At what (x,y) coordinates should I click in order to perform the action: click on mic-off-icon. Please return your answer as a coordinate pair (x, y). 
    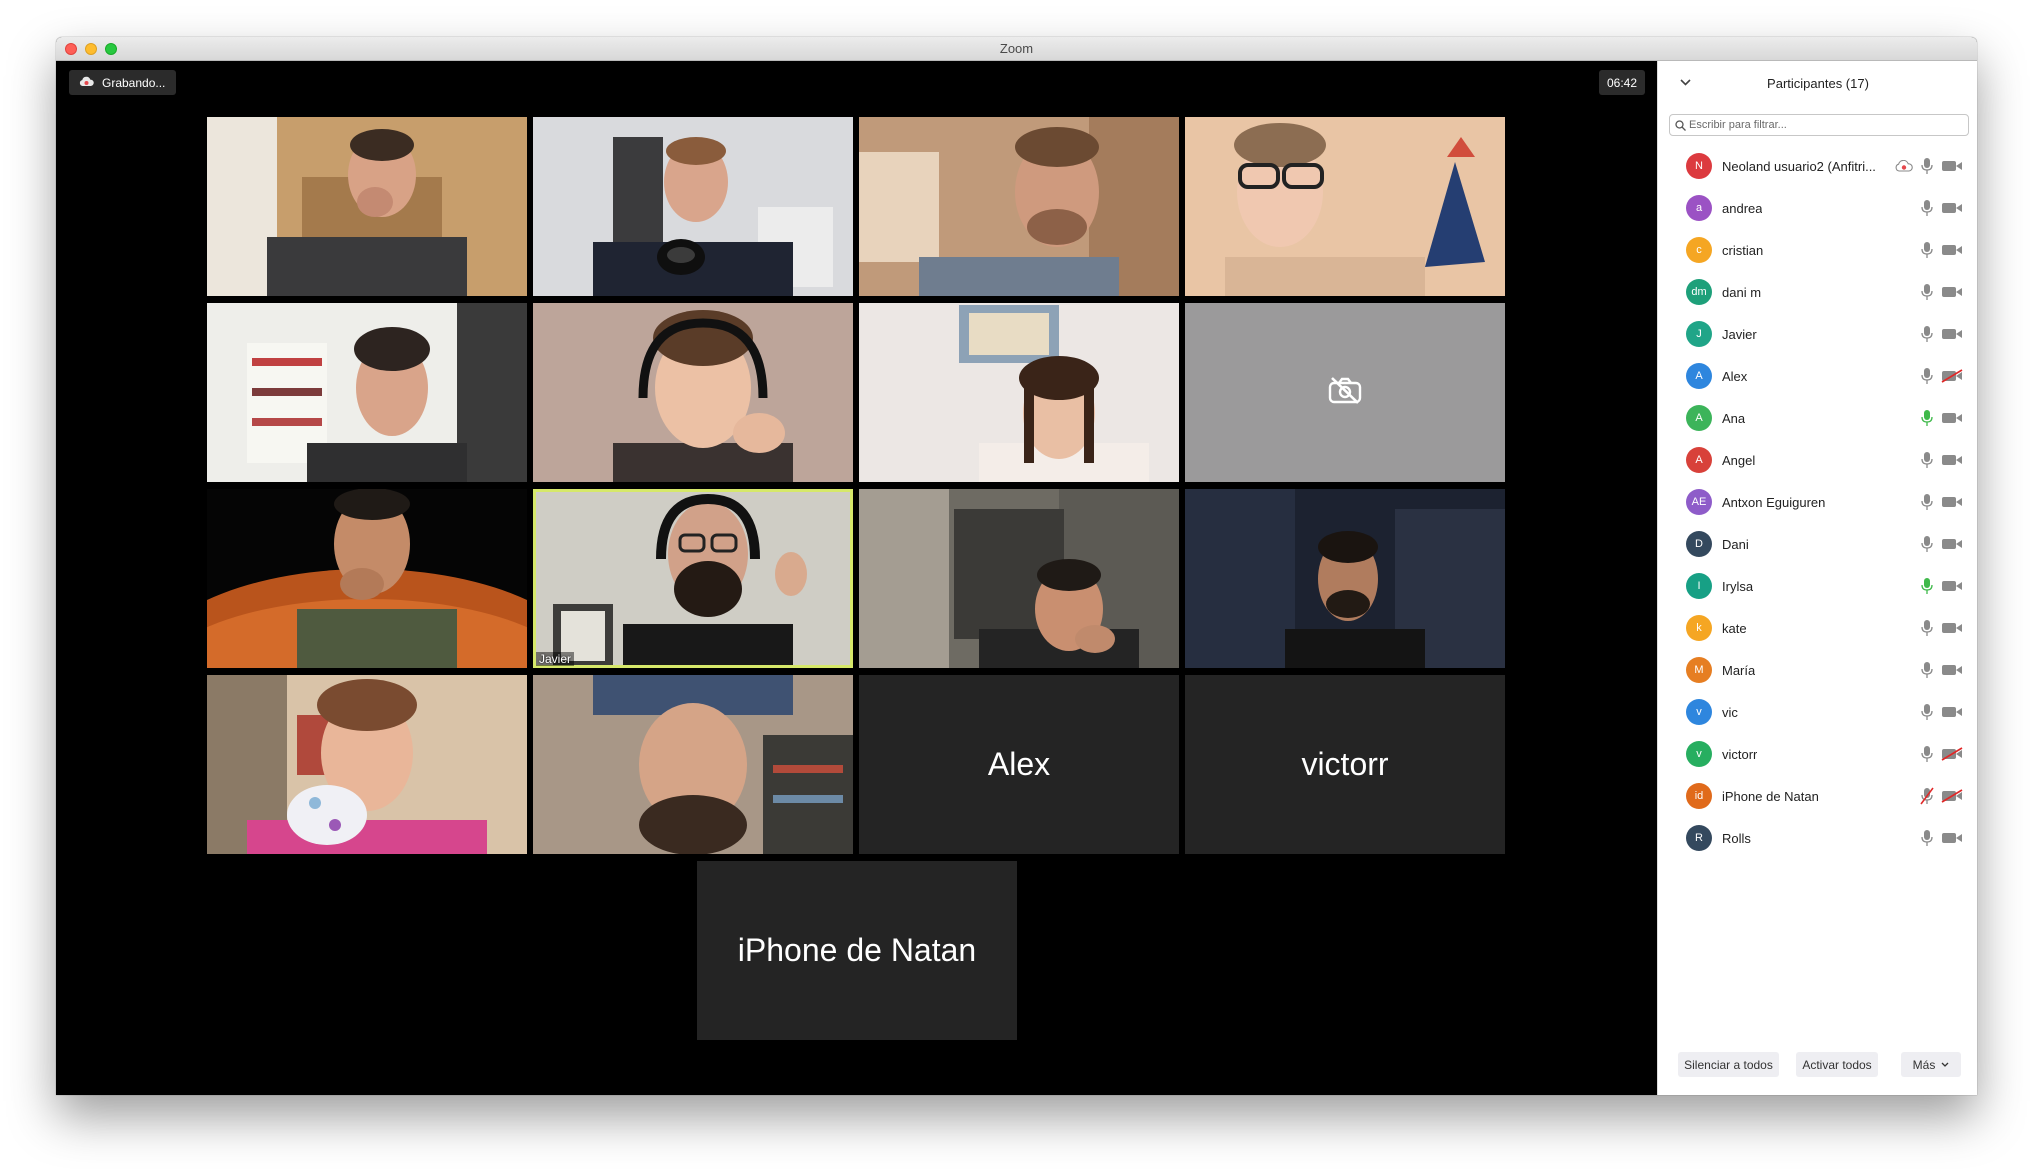
    Looking at the image, I should click on (1927, 796).